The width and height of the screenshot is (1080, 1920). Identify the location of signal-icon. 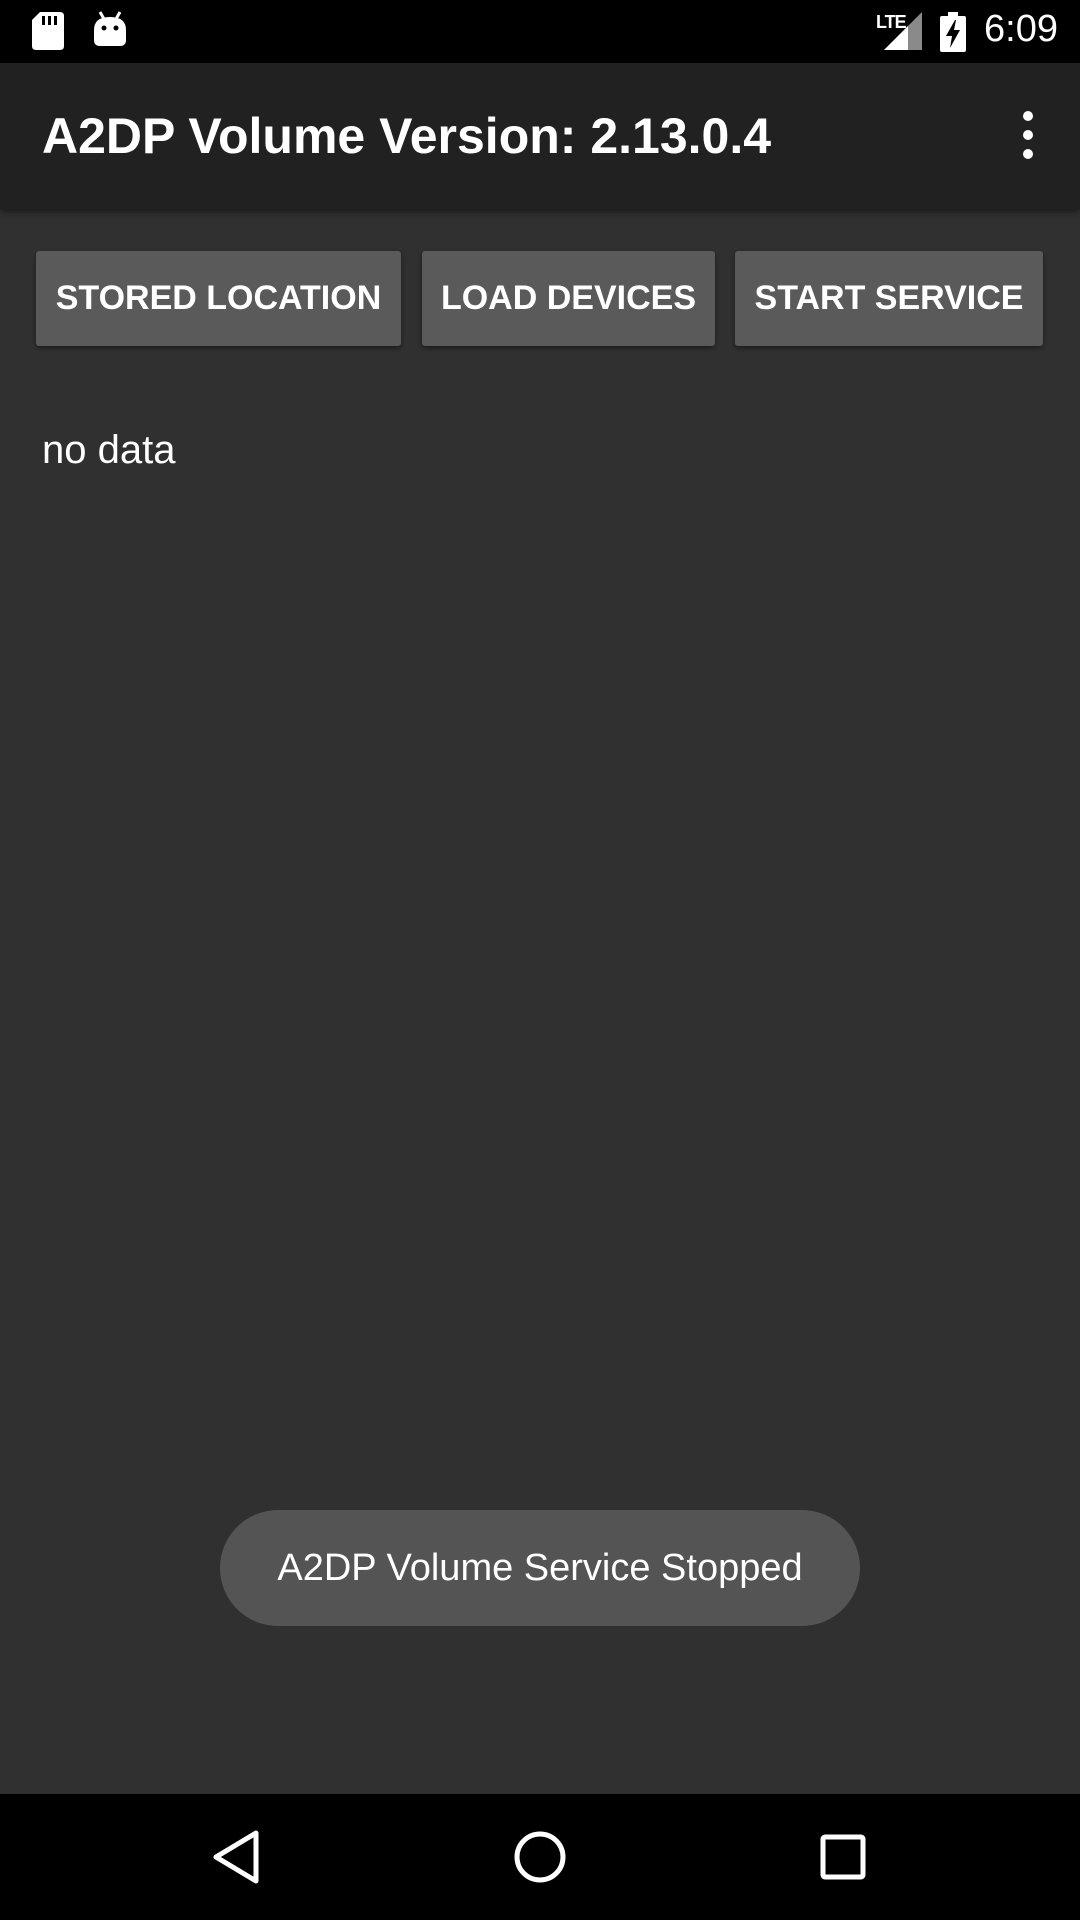
(903, 33).